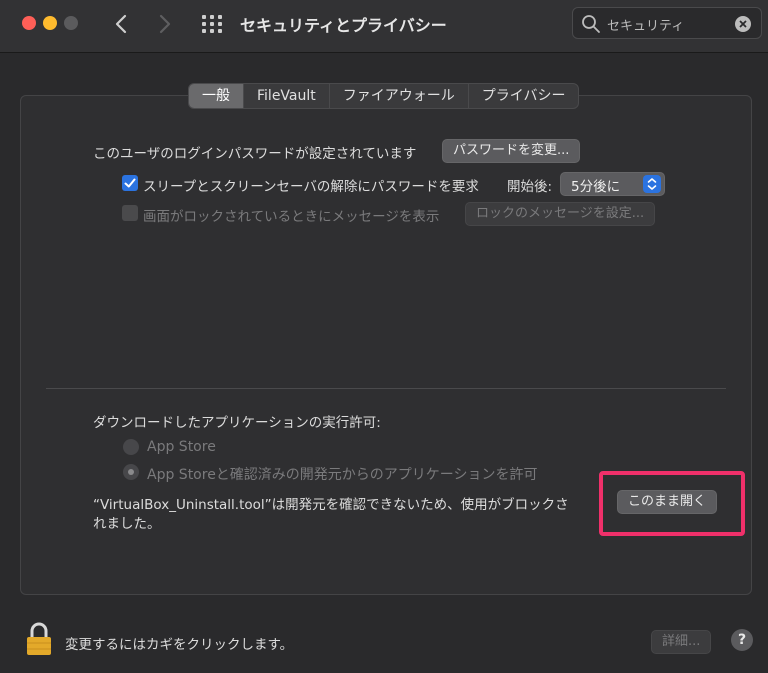 The width and height of the screenshot is (768, 673). What do you see at coordinates (29, 23) in the screenshot?
I see `close-window-button` at bounding box center [29, 23].